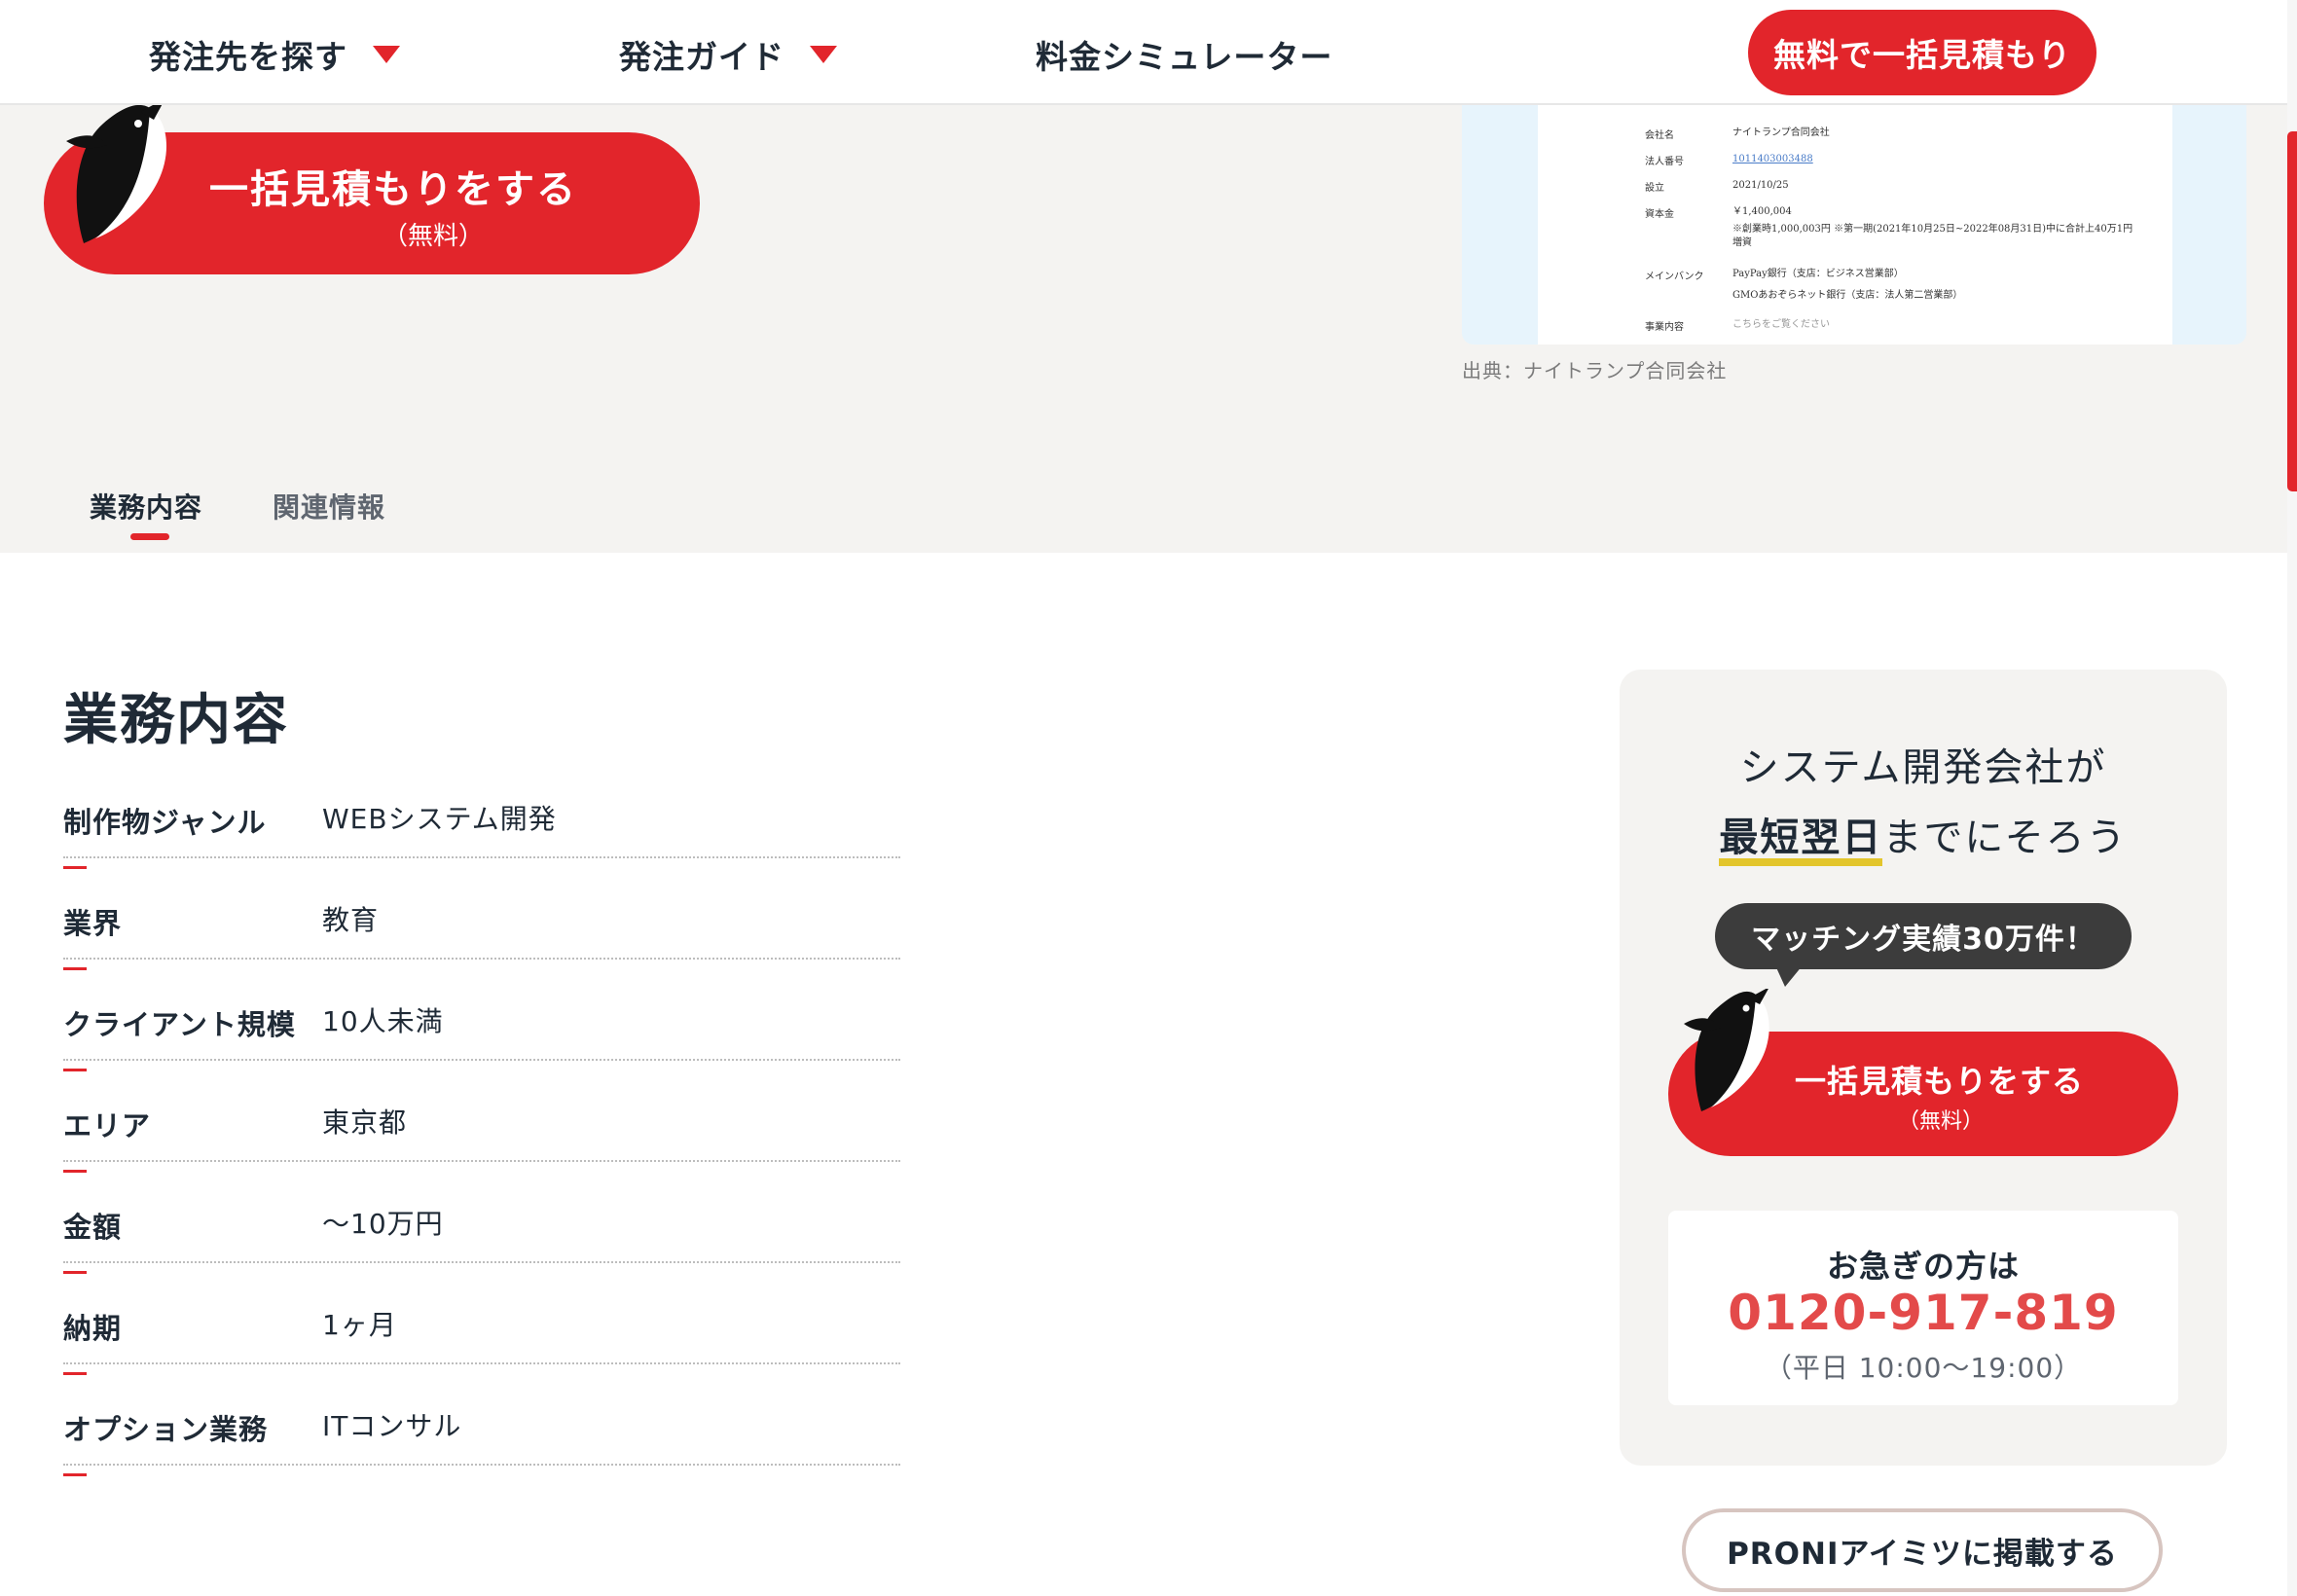  I want to click on nav-price-simulator: 料金シミュレーター, so click(1184, 55).